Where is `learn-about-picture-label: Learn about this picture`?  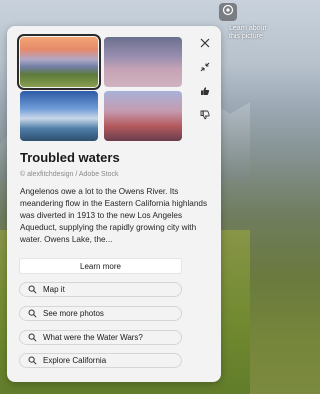
learn-about-picture-label: Learn about this picture is located at coordinates (248, 32).